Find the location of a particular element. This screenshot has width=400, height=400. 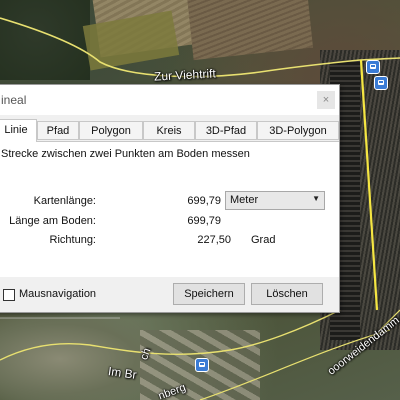

heading-value: 227,50 is located at coordinates (214, 240).